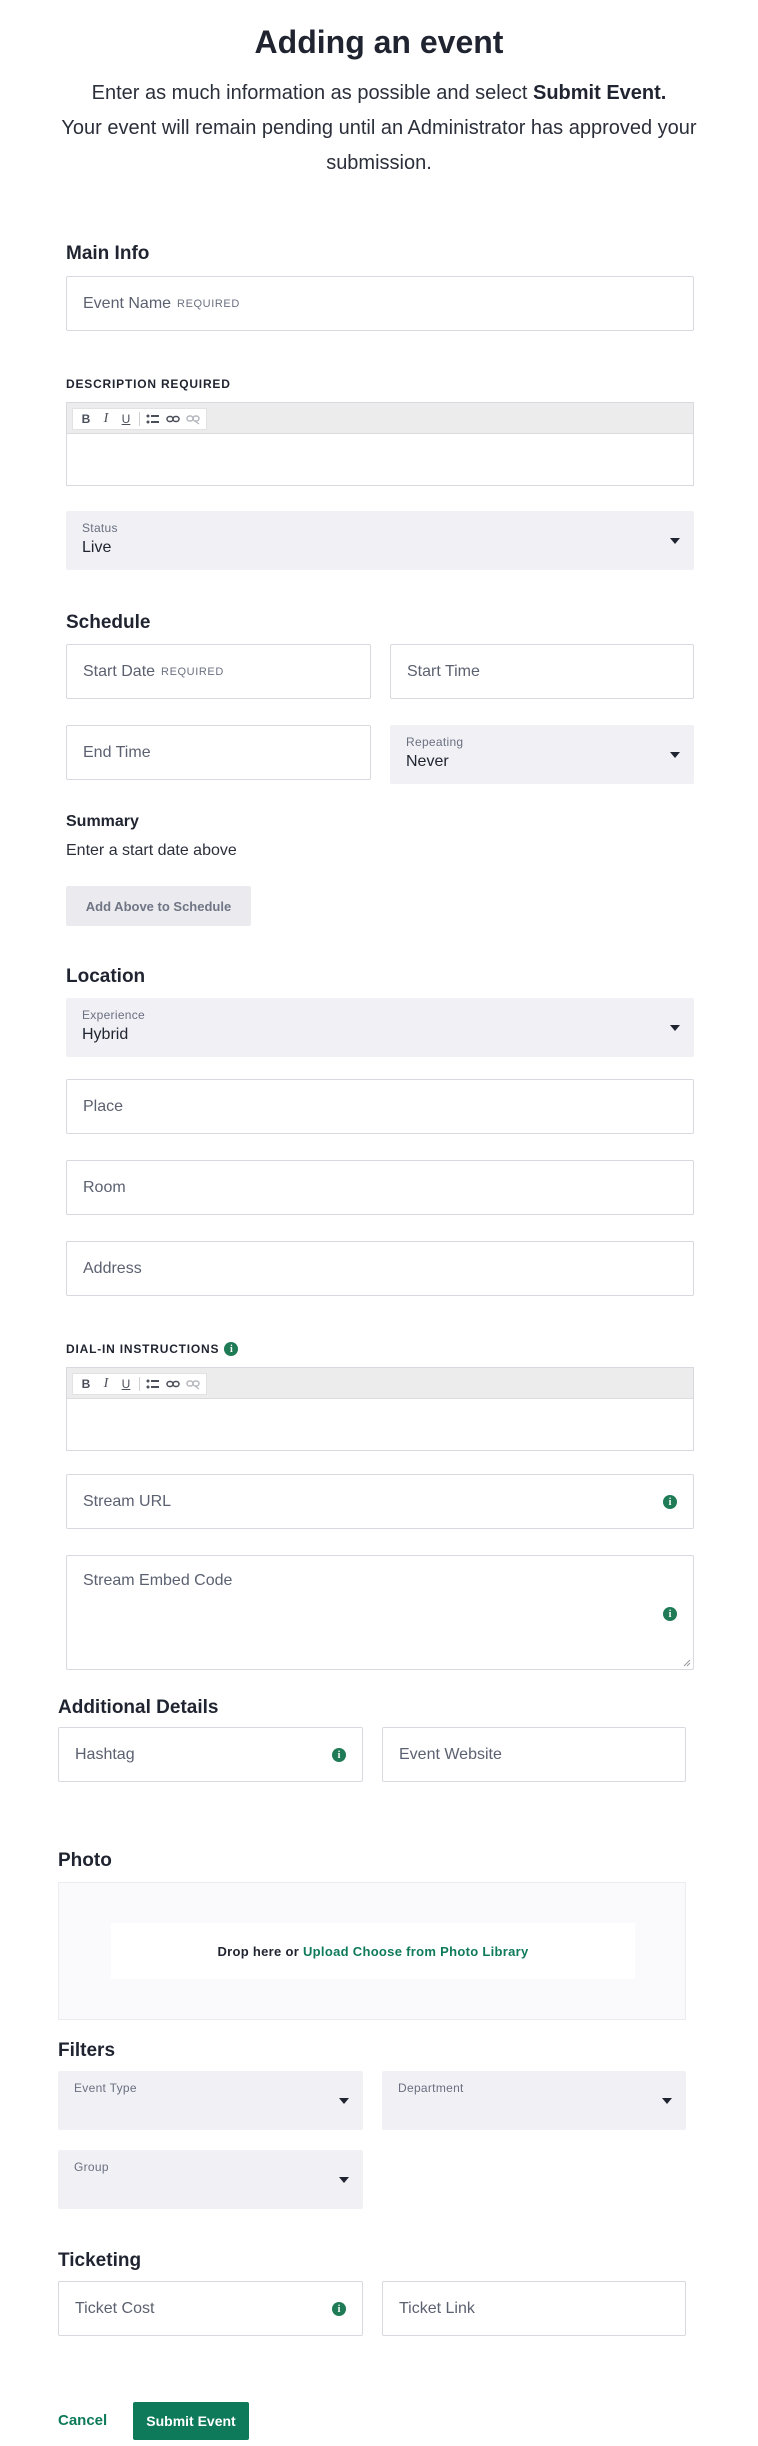 This screenshot has width=758, height=2446. I want to click on main-info-heading: Main Info, so click(108, 253).